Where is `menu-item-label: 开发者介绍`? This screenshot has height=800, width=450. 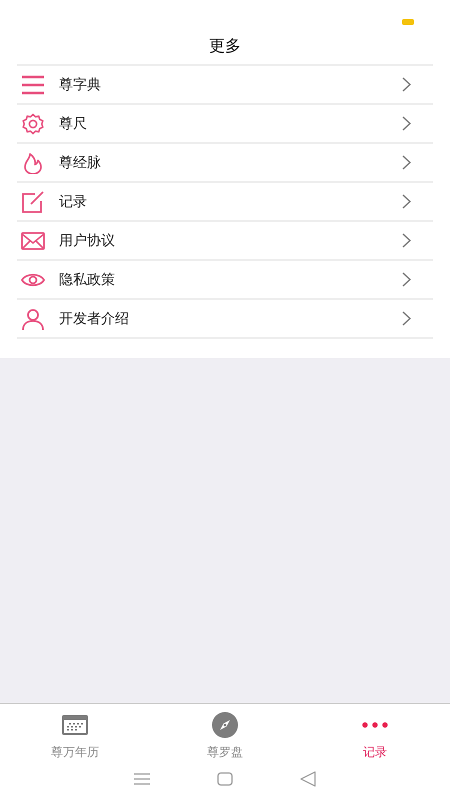 menu-item-label: 开发者介绍 is located at coordinates (94, 319).